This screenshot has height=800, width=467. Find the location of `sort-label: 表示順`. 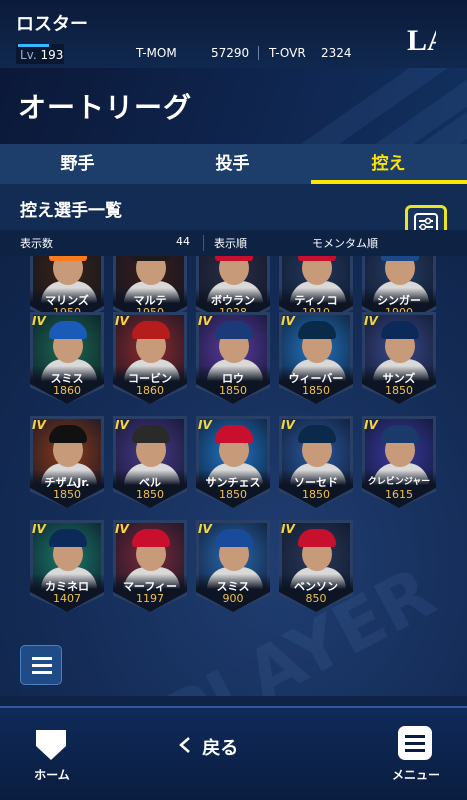

sort-label: 表示順 is located at coordinates (230, 243).